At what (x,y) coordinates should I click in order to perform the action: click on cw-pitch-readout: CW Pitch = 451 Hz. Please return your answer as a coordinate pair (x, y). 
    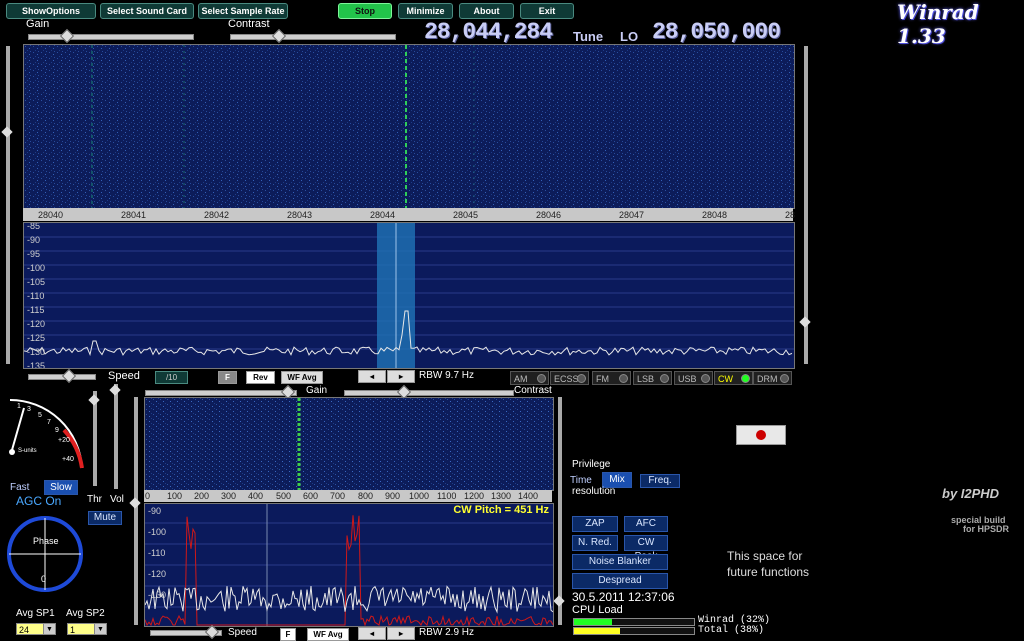
    Looking at the image, I should click on (501, 510).